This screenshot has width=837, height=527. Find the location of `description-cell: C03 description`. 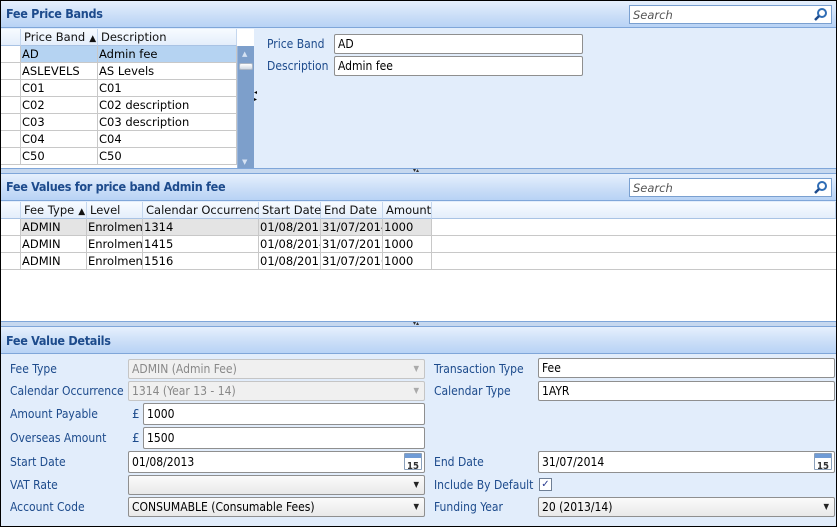

description-cell: C03 description is located at coordinates (167, 122).